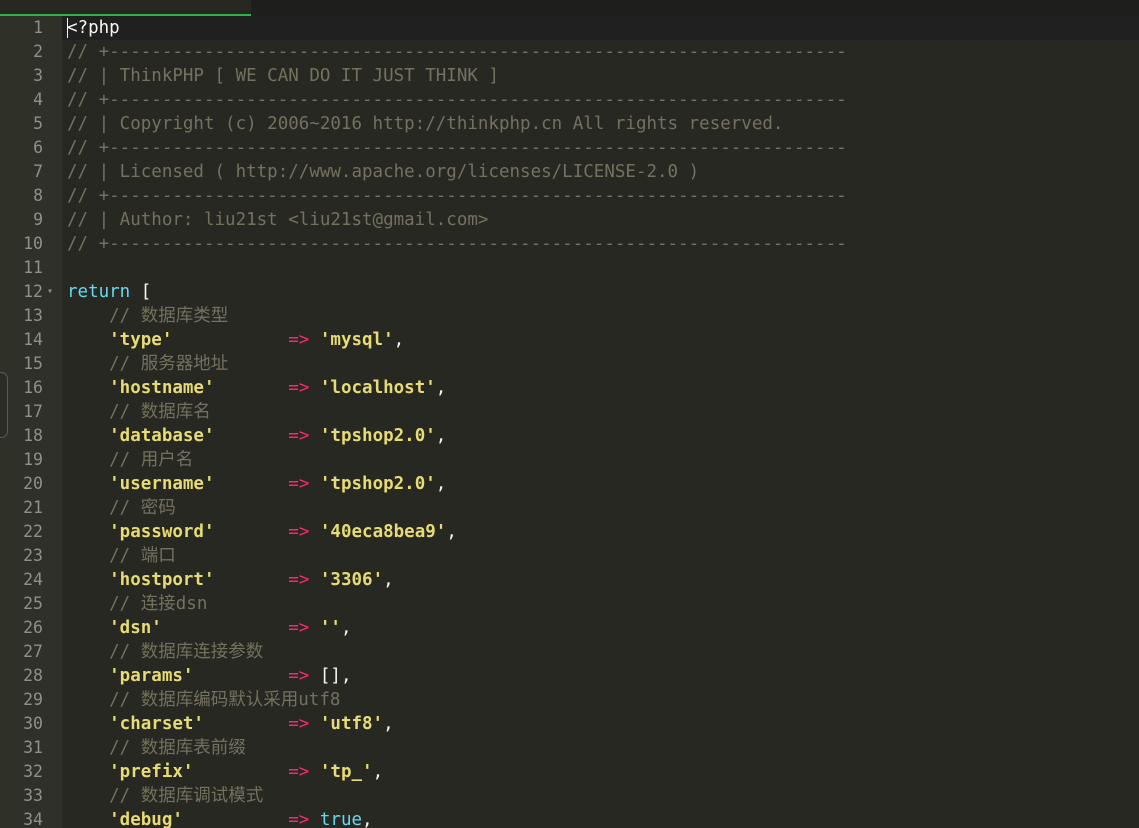 The height and width of the screenshot is (828, 1139). I want to click on line-content: 'password' => '40eca8bea9',, so click(600, 532).